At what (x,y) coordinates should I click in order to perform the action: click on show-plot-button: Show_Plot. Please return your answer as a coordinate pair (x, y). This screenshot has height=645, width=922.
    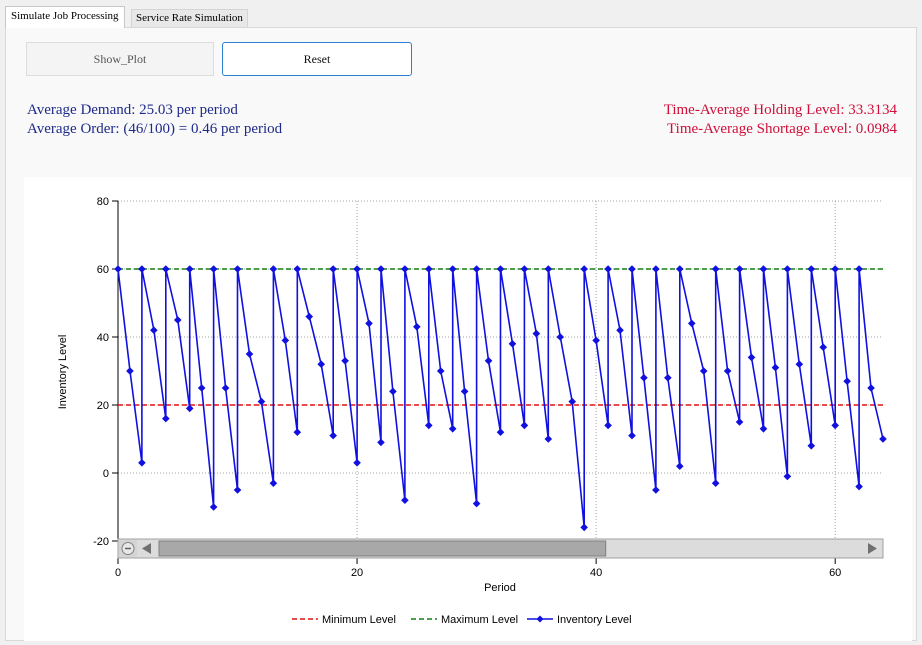
    Looking at the image, I should click on (120, 59).